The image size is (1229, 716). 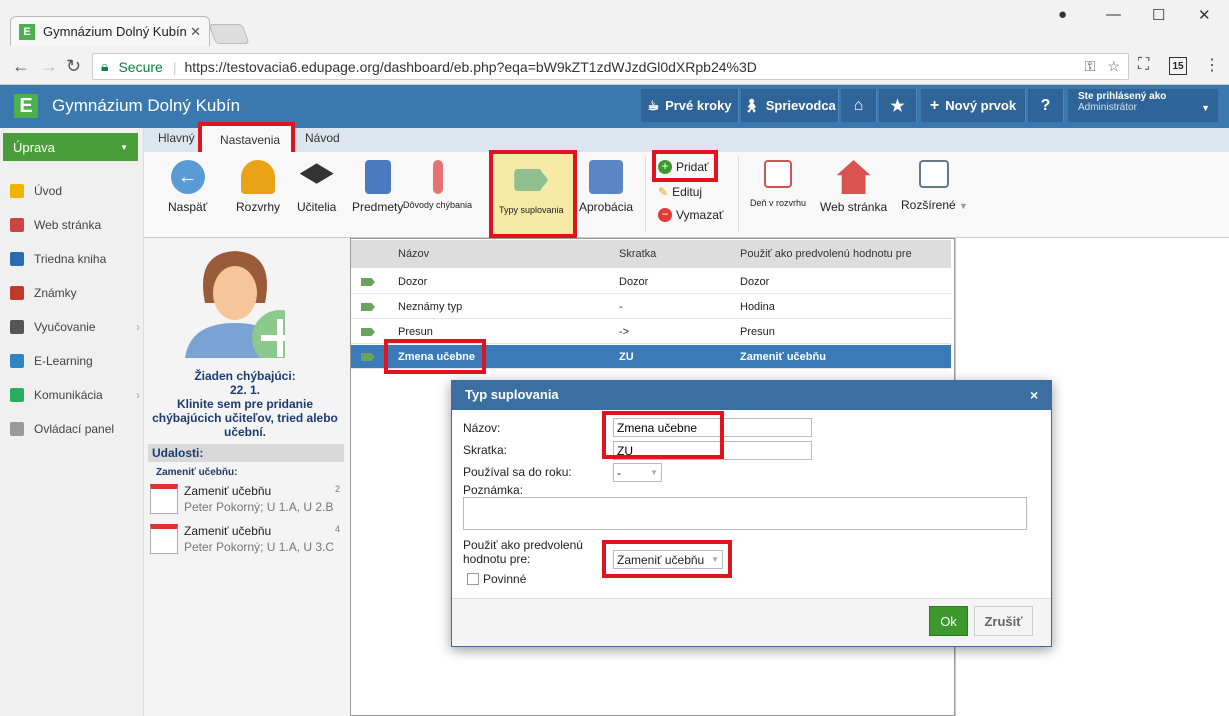 I want to click on cancel-button: Zrušiť, so click(x=1003, y=621).